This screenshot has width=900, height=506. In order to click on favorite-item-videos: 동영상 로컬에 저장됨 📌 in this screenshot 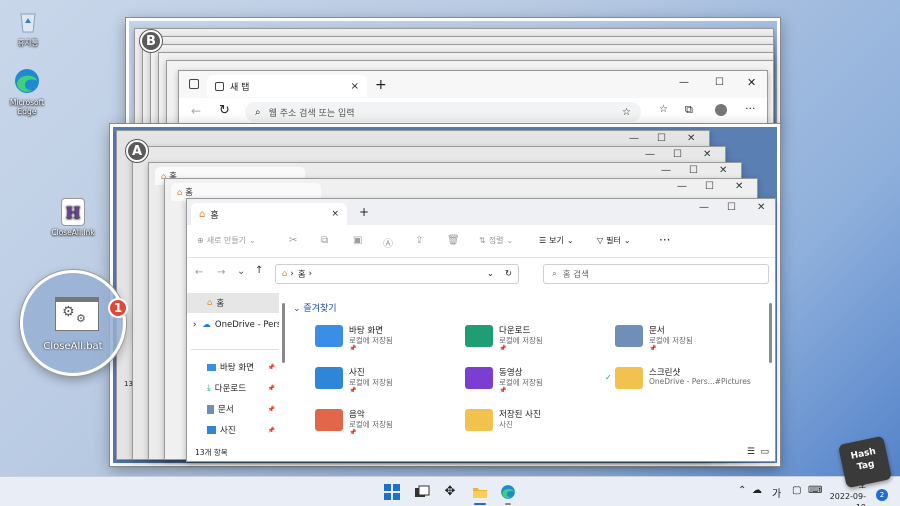, I will do `click(535, 380)`.